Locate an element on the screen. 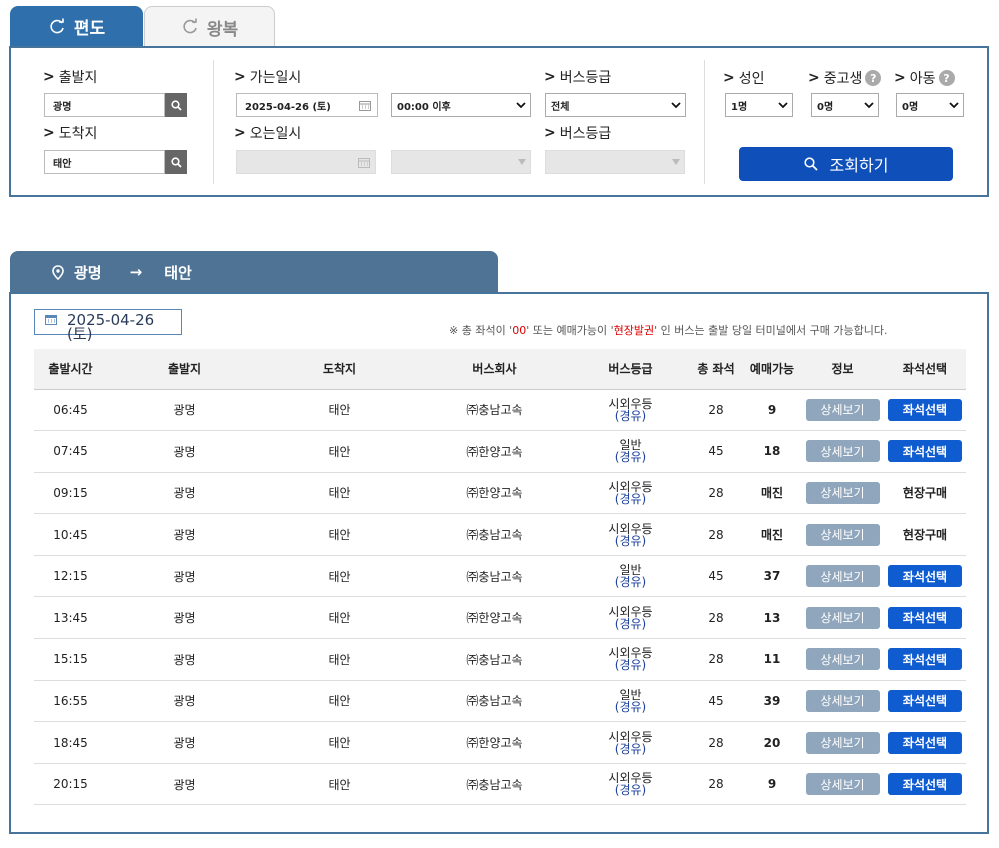 The height and width of the screenshot is (848, 999). departure-time: 12:15 is located at coordinates (70, 576).